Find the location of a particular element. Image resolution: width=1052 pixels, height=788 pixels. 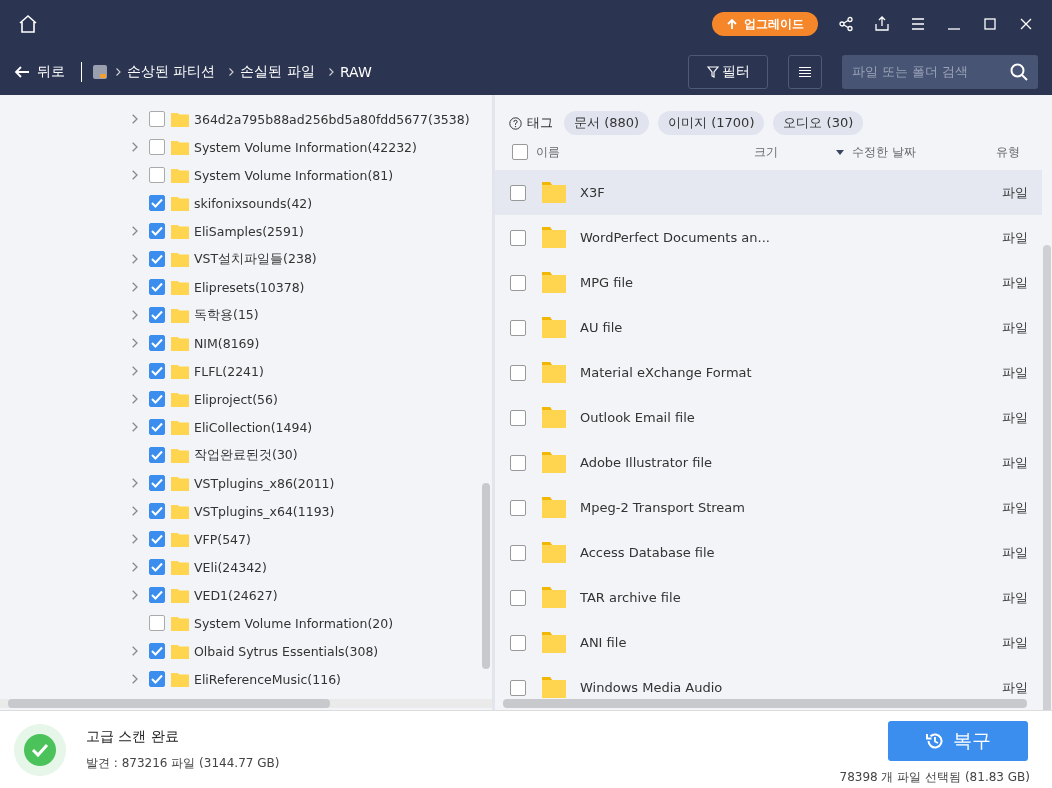

file-row: X3F 파일 is located at coordinates (768, 192).